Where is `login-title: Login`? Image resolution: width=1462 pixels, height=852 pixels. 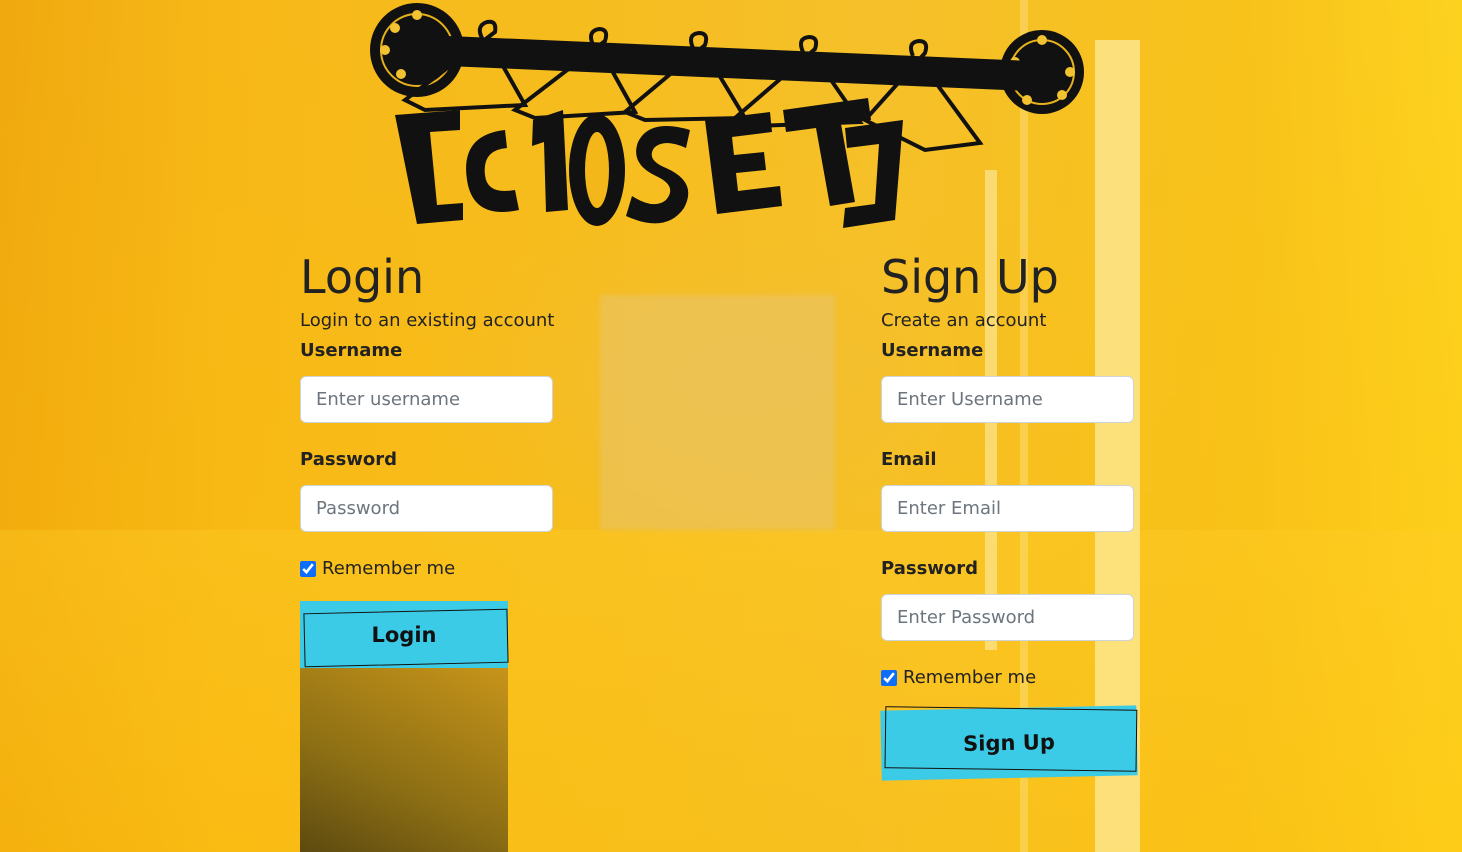 login-title: Login is located at coordinates (362, 277).